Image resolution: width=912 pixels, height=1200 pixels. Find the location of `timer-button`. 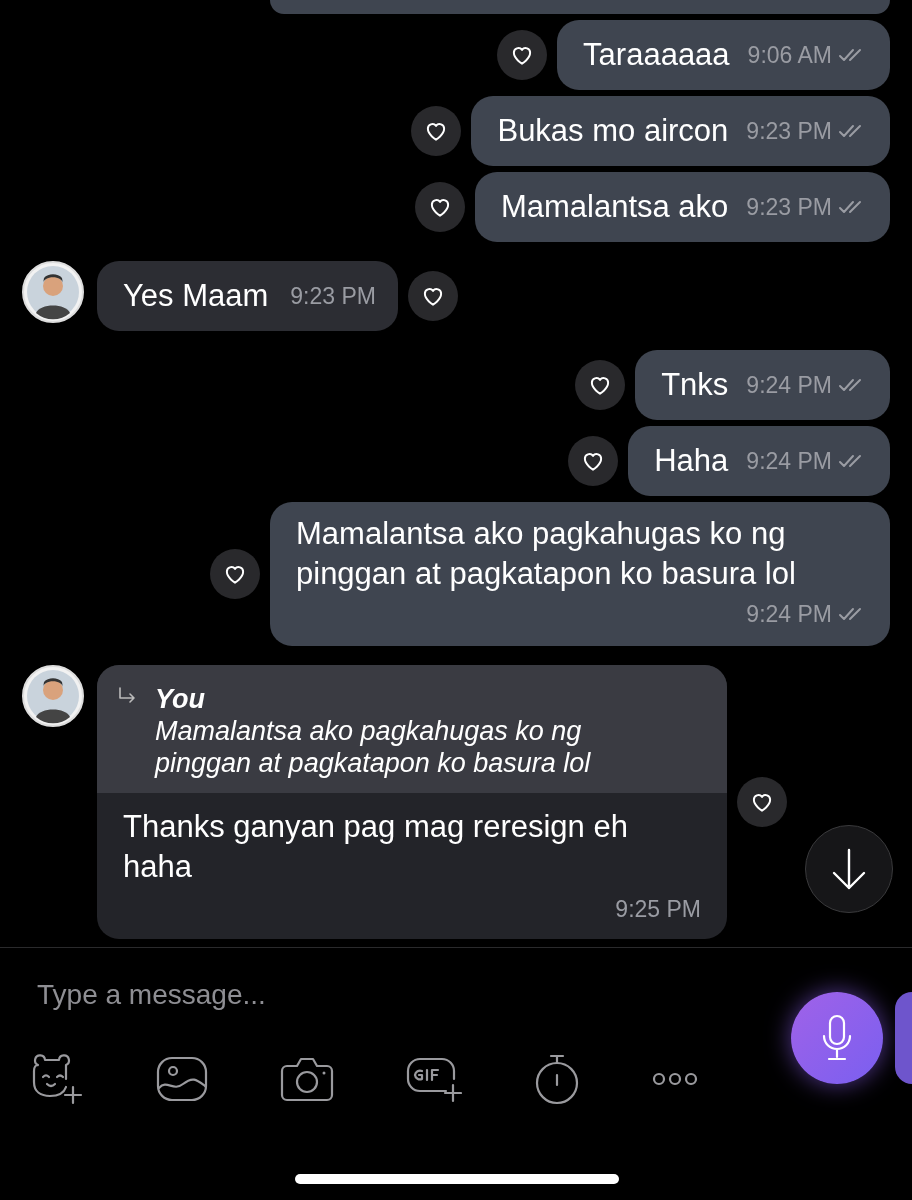

timer-button is located at coordinates (557, 1079).